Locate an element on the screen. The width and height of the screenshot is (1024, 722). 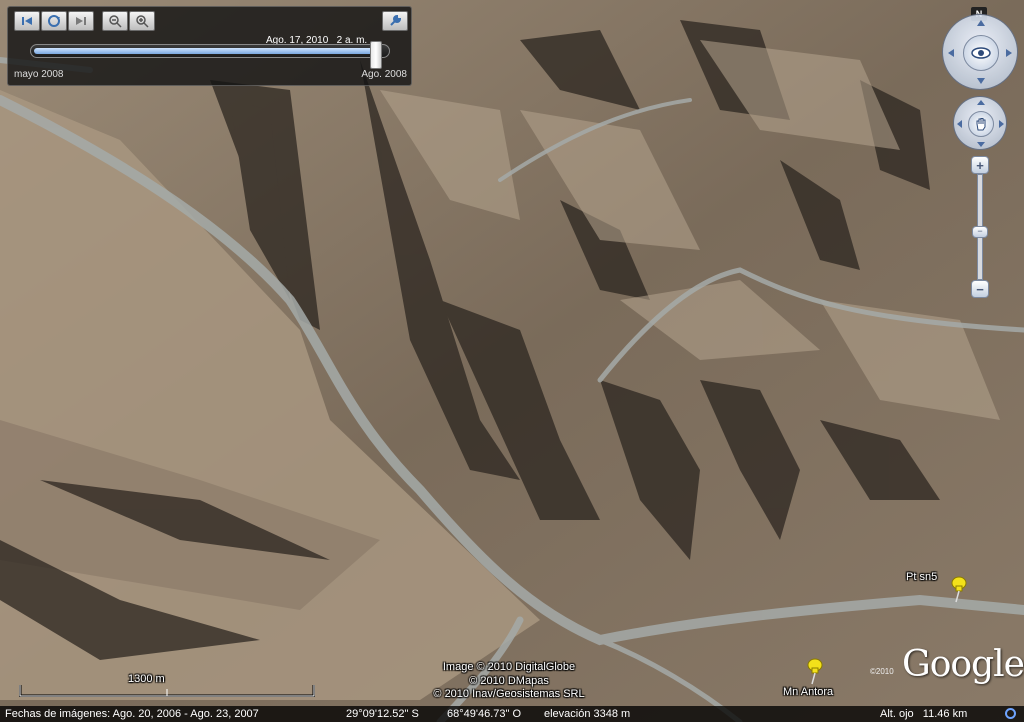
elevation-readout: elevación 3348 m is located at coordinates (587, 714).